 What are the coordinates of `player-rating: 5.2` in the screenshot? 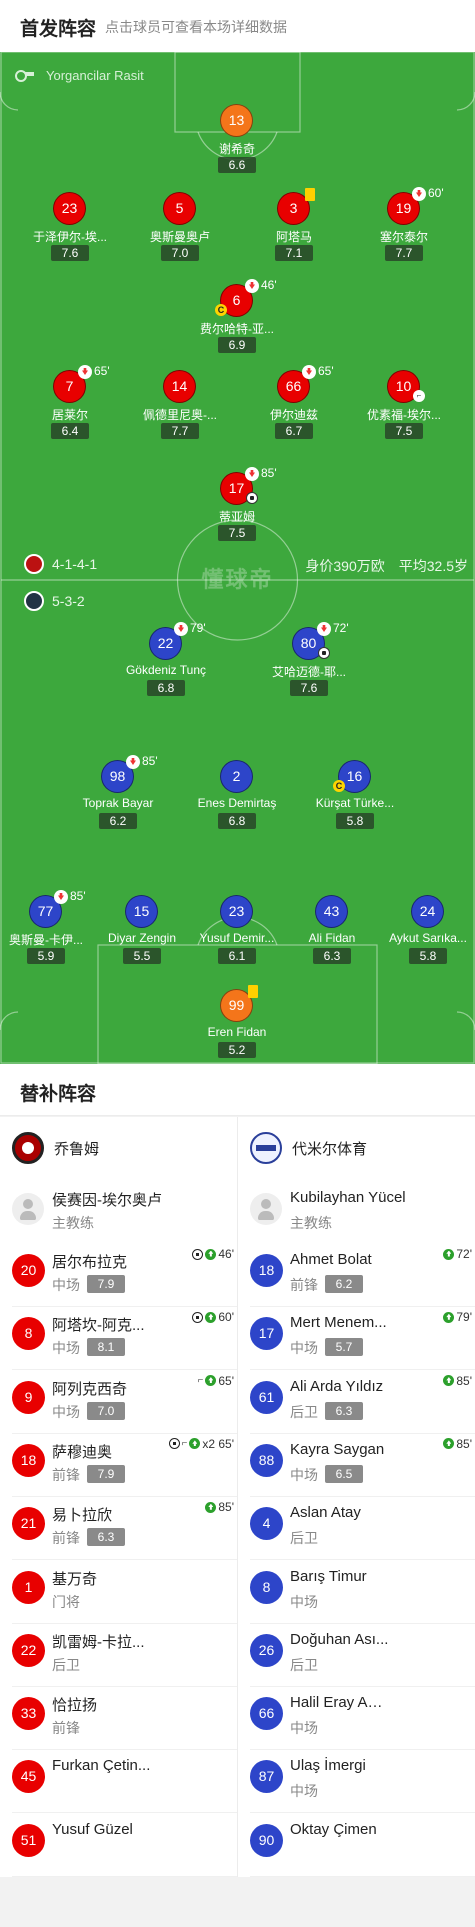 It's located at (237, 1050).